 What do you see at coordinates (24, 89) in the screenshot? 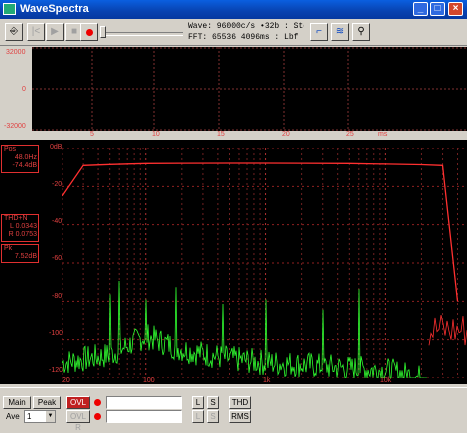
I see `wave-y-label: 0` at bounding box center [24, 89].